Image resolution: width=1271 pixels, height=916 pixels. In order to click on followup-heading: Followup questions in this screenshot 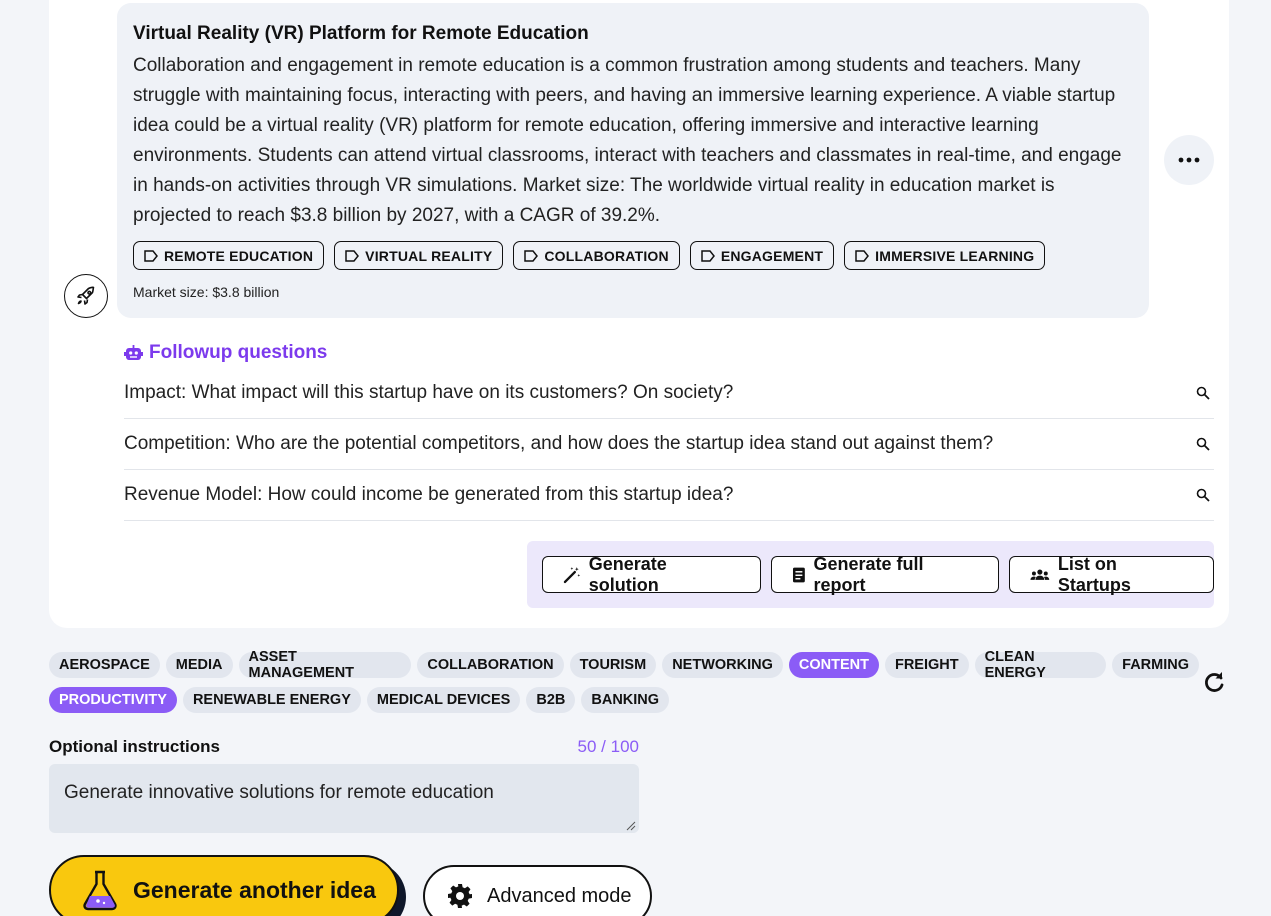, I will do `click(225, 353)`.